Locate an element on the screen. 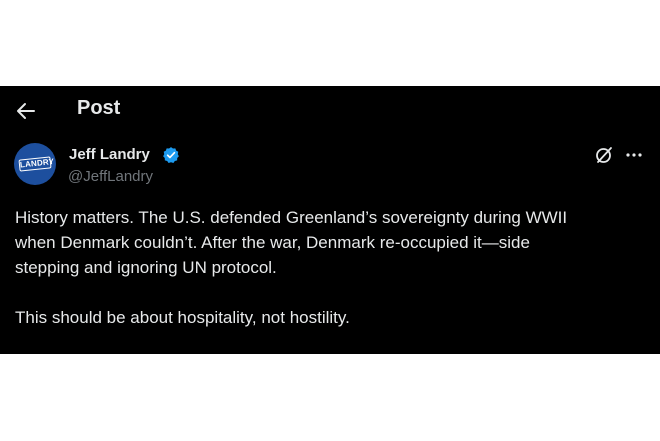 The height and width of the screenshot is (441, 660). author-display-name: Jeff Landry is located at coordinates (109, 154).